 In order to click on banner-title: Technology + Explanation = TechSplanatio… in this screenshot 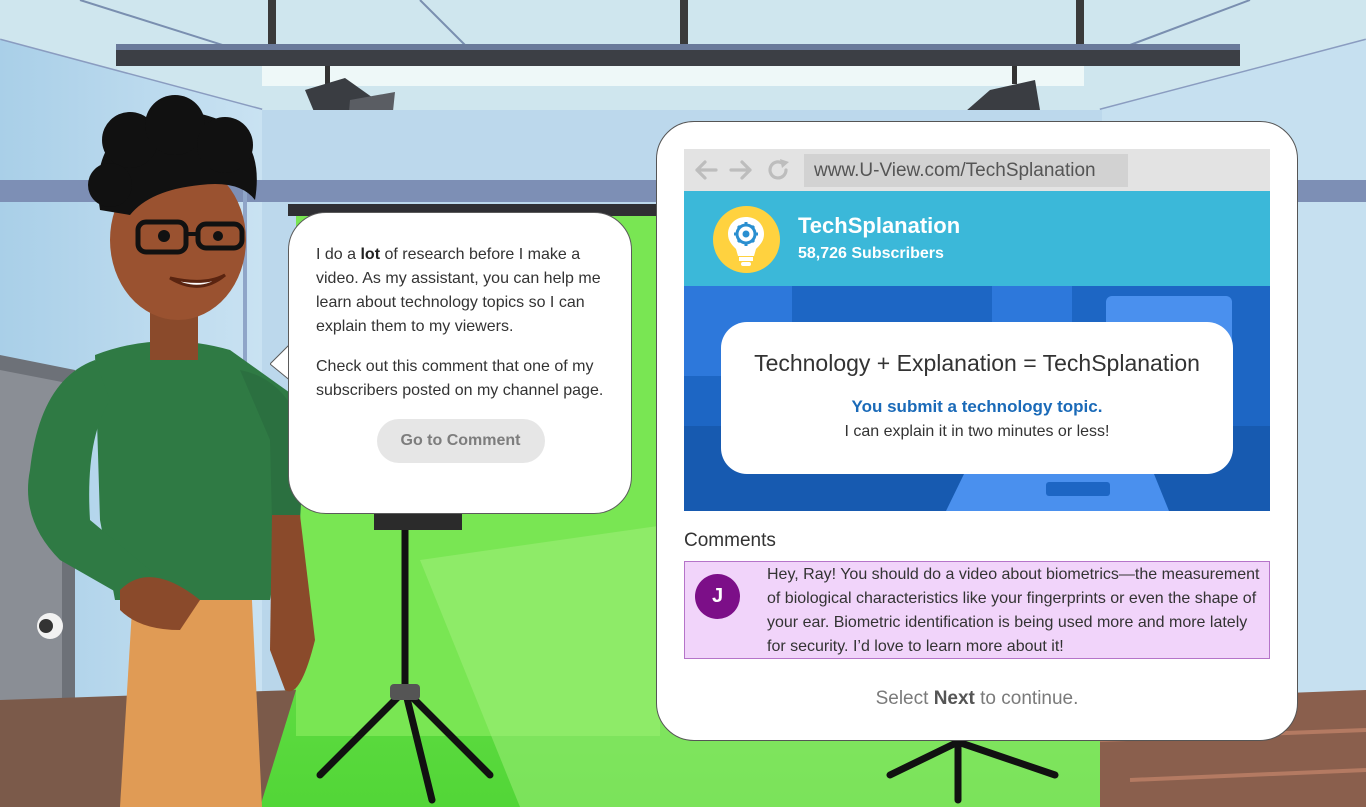, I will do `click(977, 363)`.